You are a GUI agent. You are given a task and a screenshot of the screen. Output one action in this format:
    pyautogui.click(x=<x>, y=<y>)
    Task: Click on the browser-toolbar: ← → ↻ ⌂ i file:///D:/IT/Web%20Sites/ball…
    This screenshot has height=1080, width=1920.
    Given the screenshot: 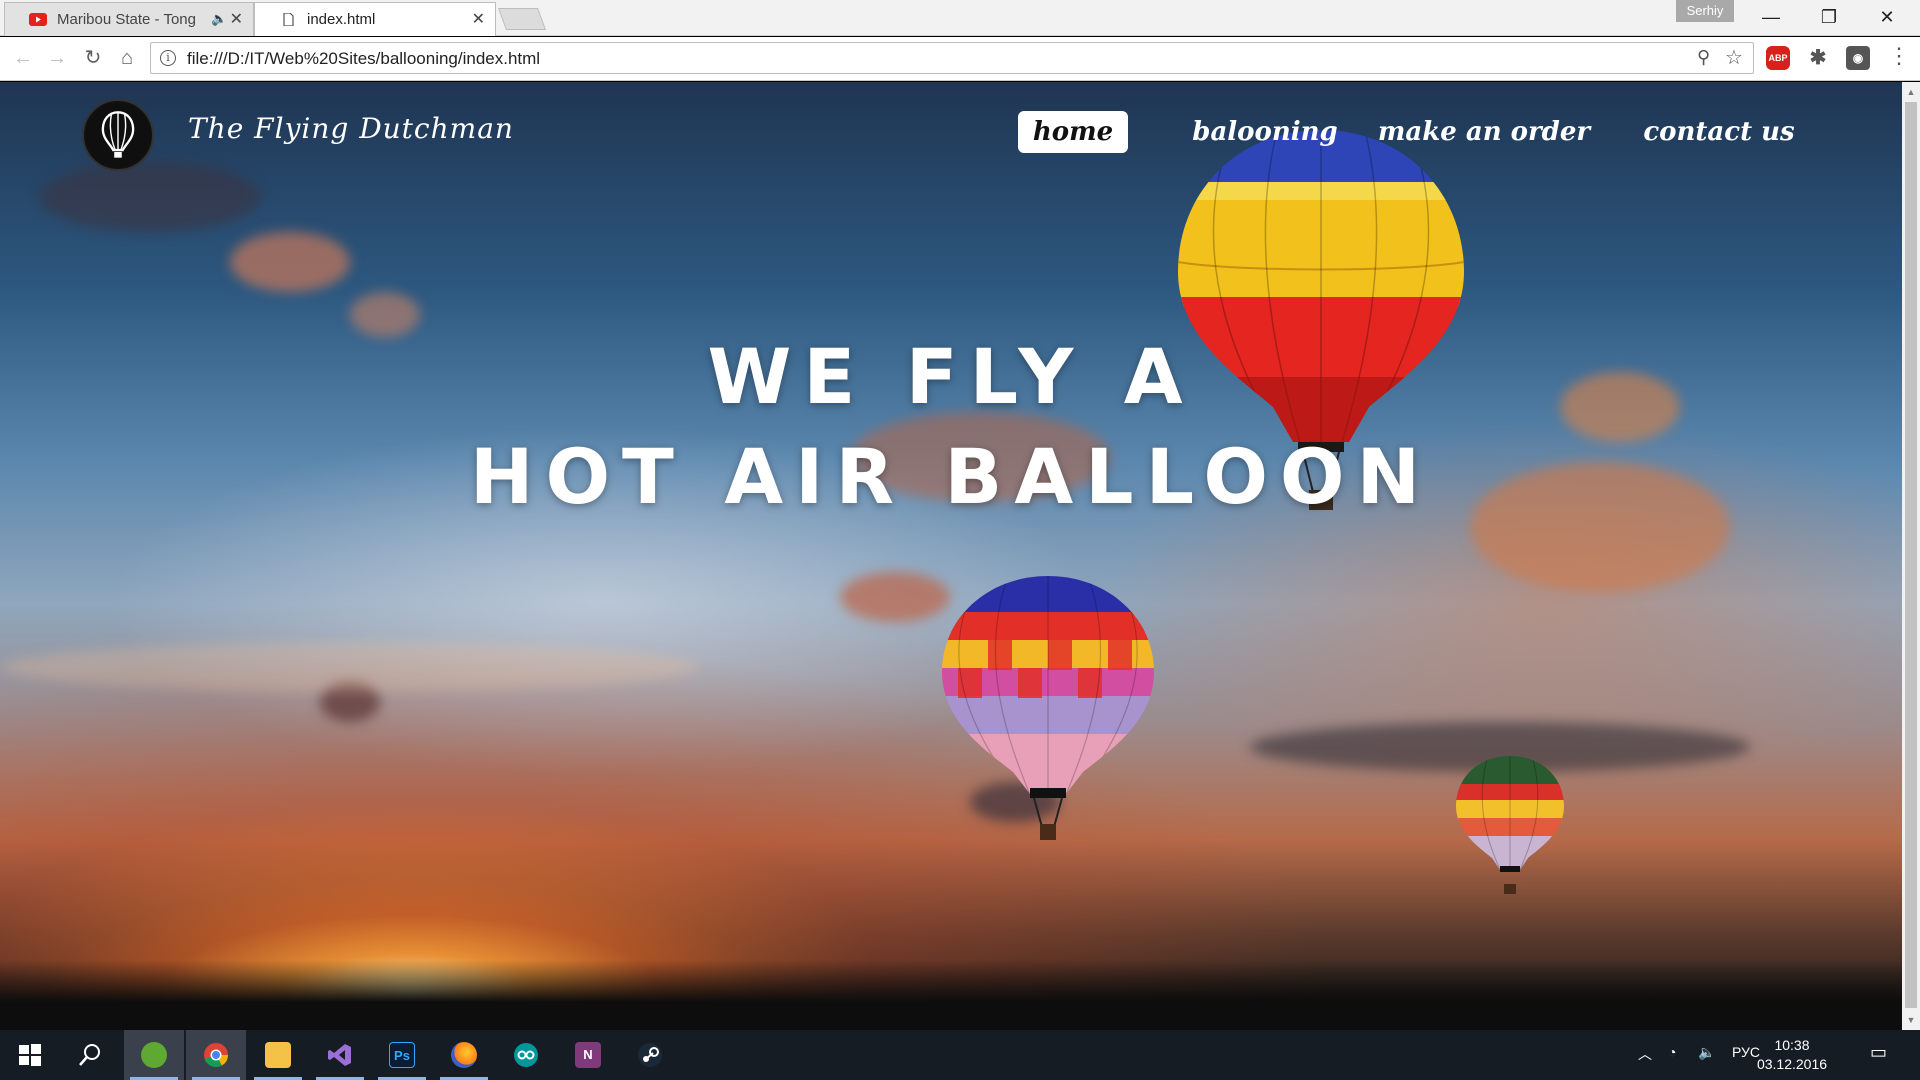 What is the action you would take?
    pyautogui.click(x=960, y=59)
    